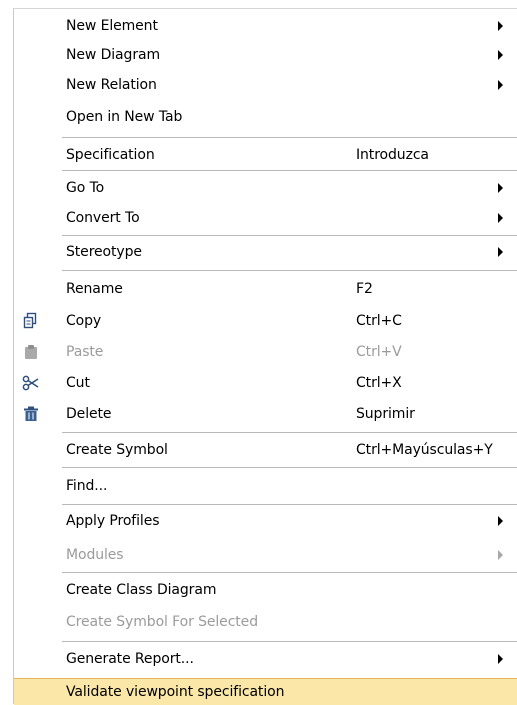  I want to click on menu-item-shortcut: Ctrl+X, so click(379, 383).